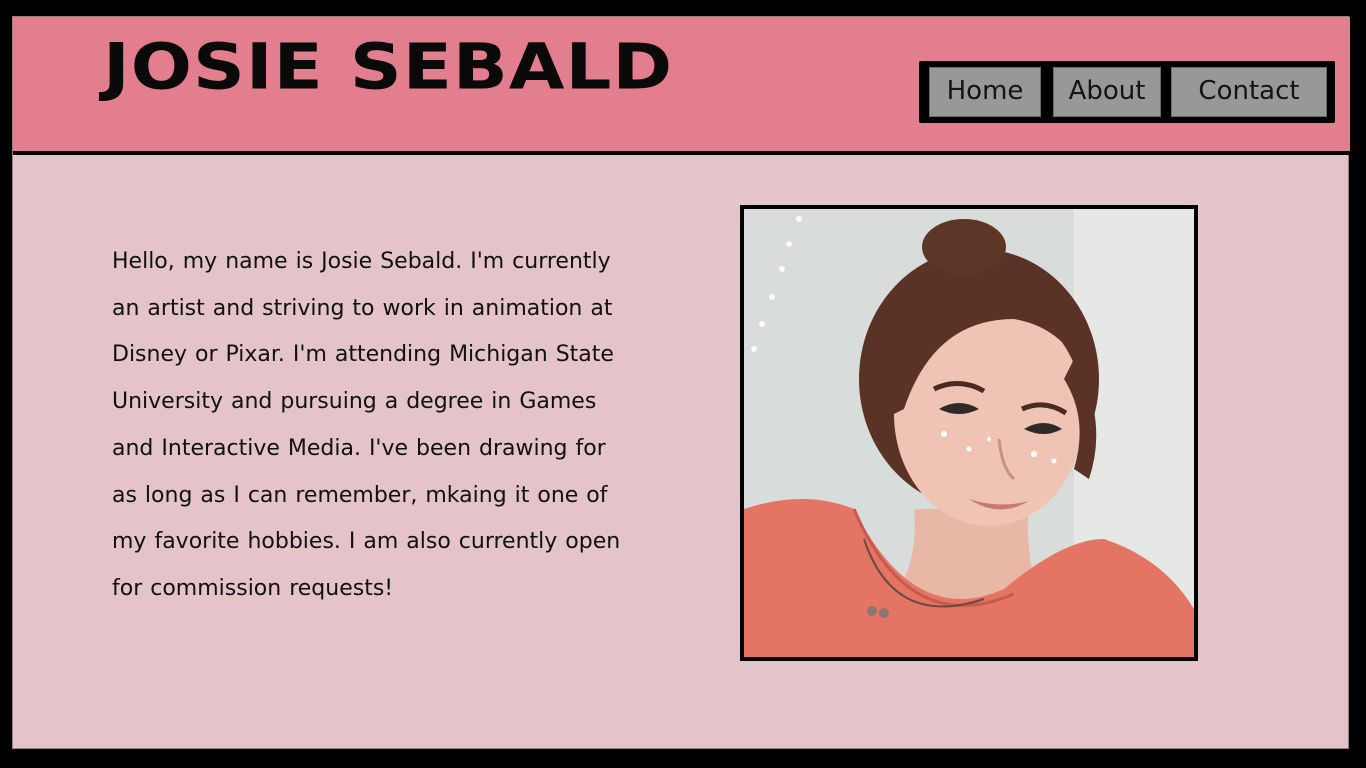 This screenshot has height=768, width=1366. I want to click on main-nav: Home About Contact, so click(1127, 92).